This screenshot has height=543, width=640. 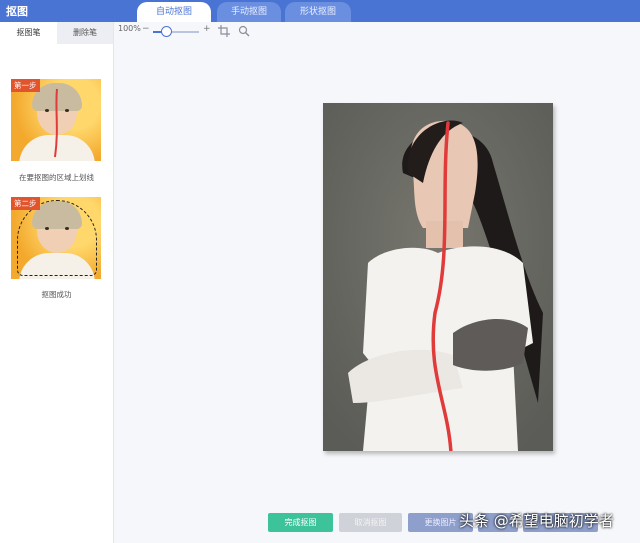 What do you see at coordinates (129, 28) in the screenshot?
I see `zoom-level: 100%` at bounding box center [129, 28].